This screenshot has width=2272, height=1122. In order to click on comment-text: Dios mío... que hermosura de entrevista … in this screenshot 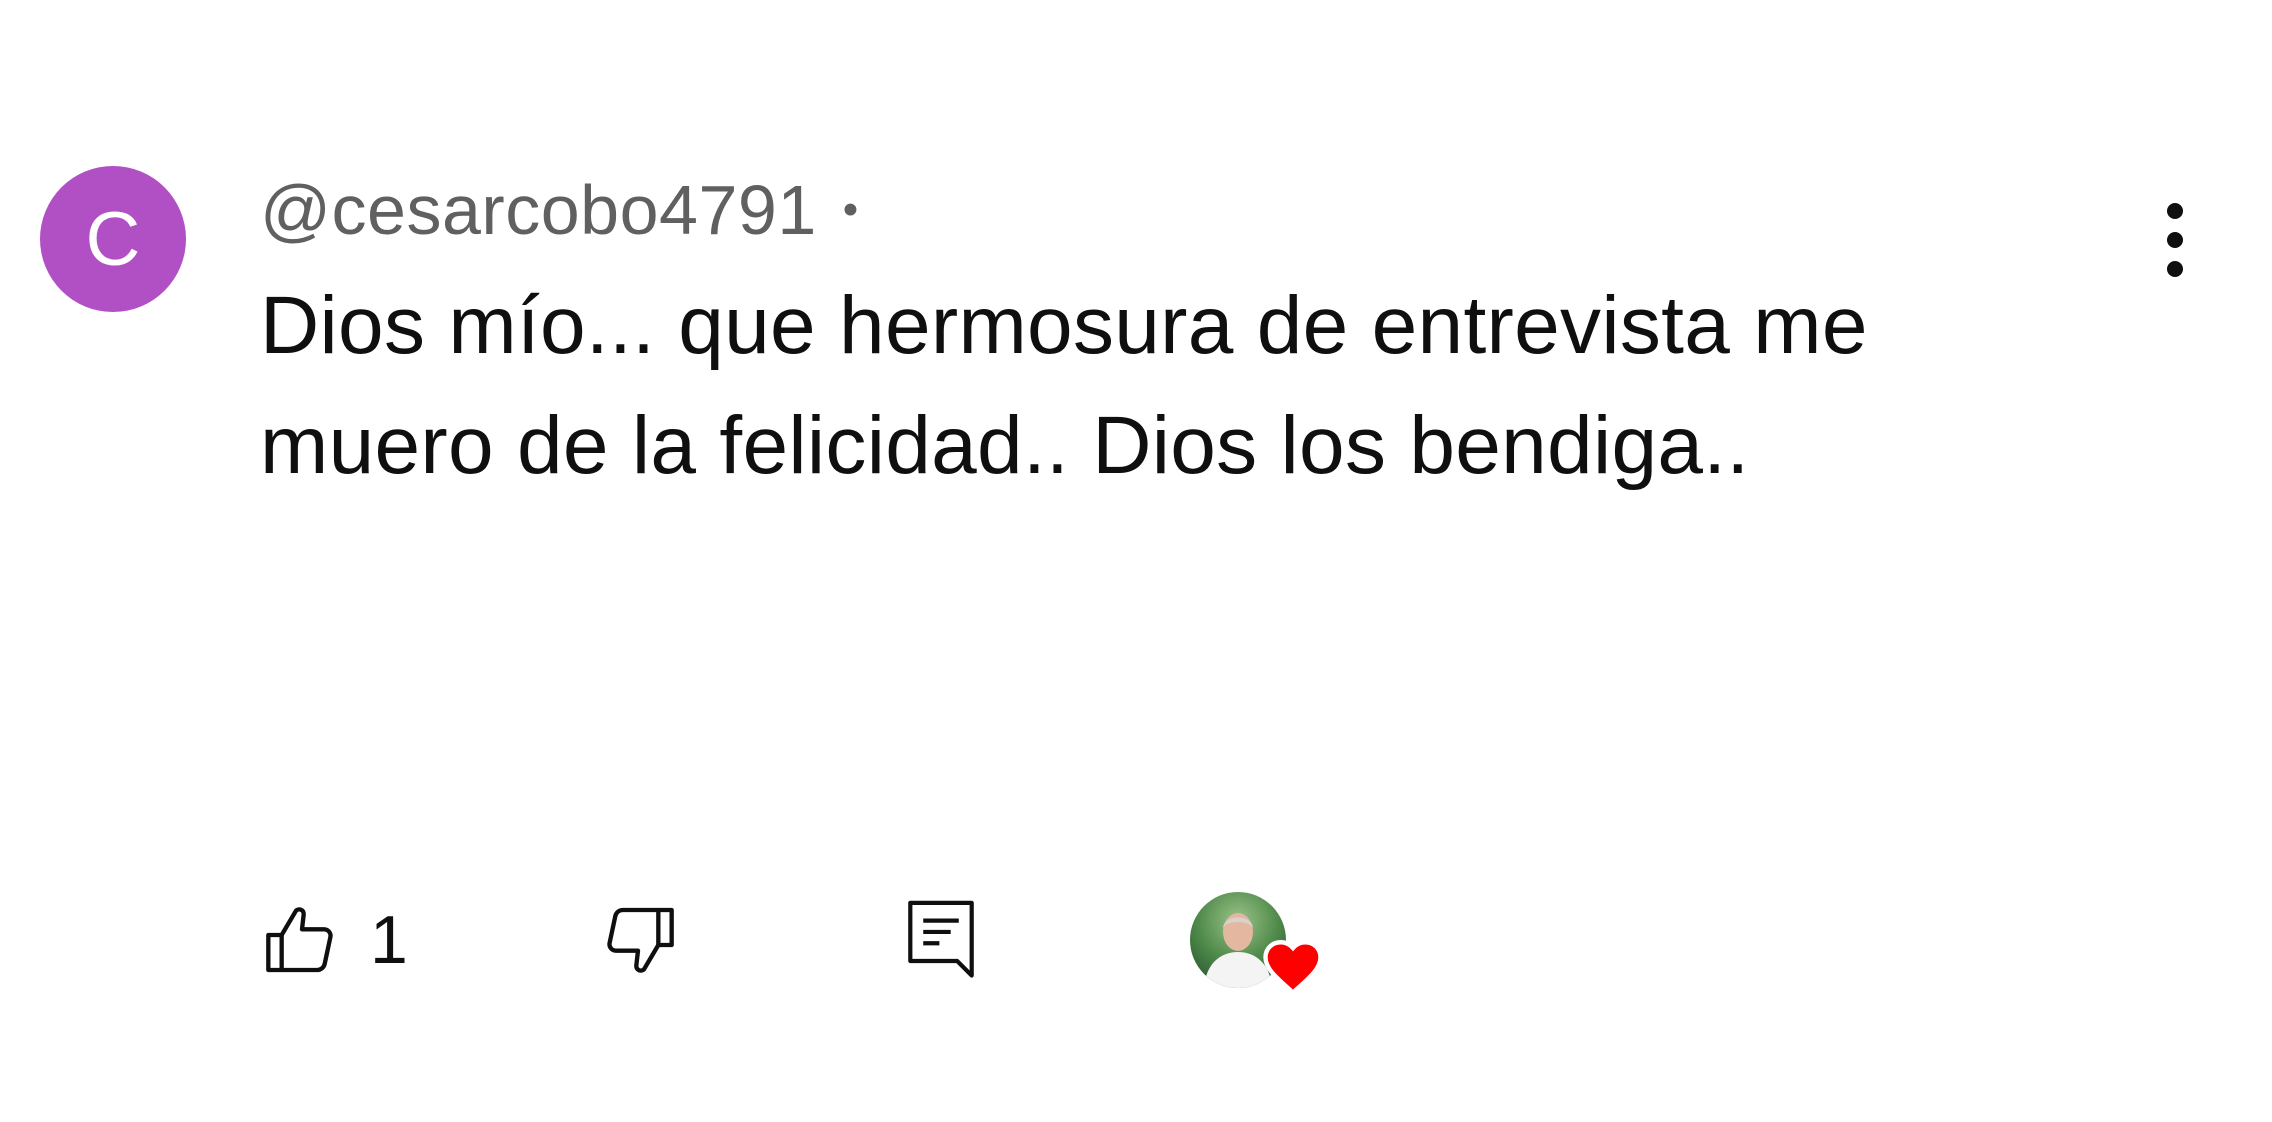, I will do `click(1064, 385)`.